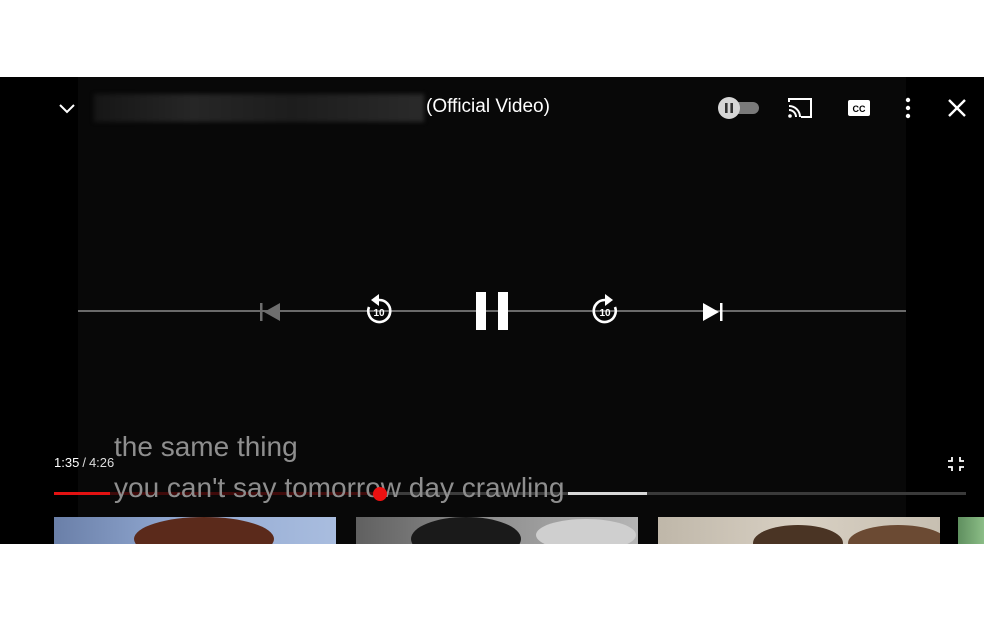  Describe the element at coordinates (259, 108) in the screenshot. I see `redacted-title` at that location.